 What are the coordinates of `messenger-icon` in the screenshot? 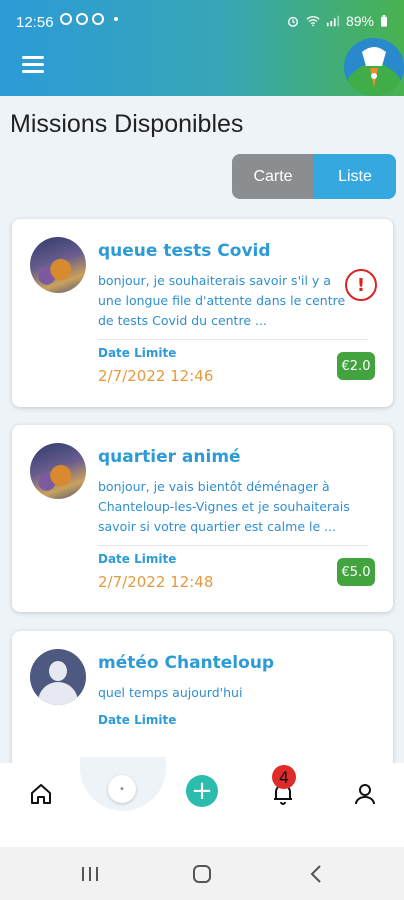 It's located at (82, 19).